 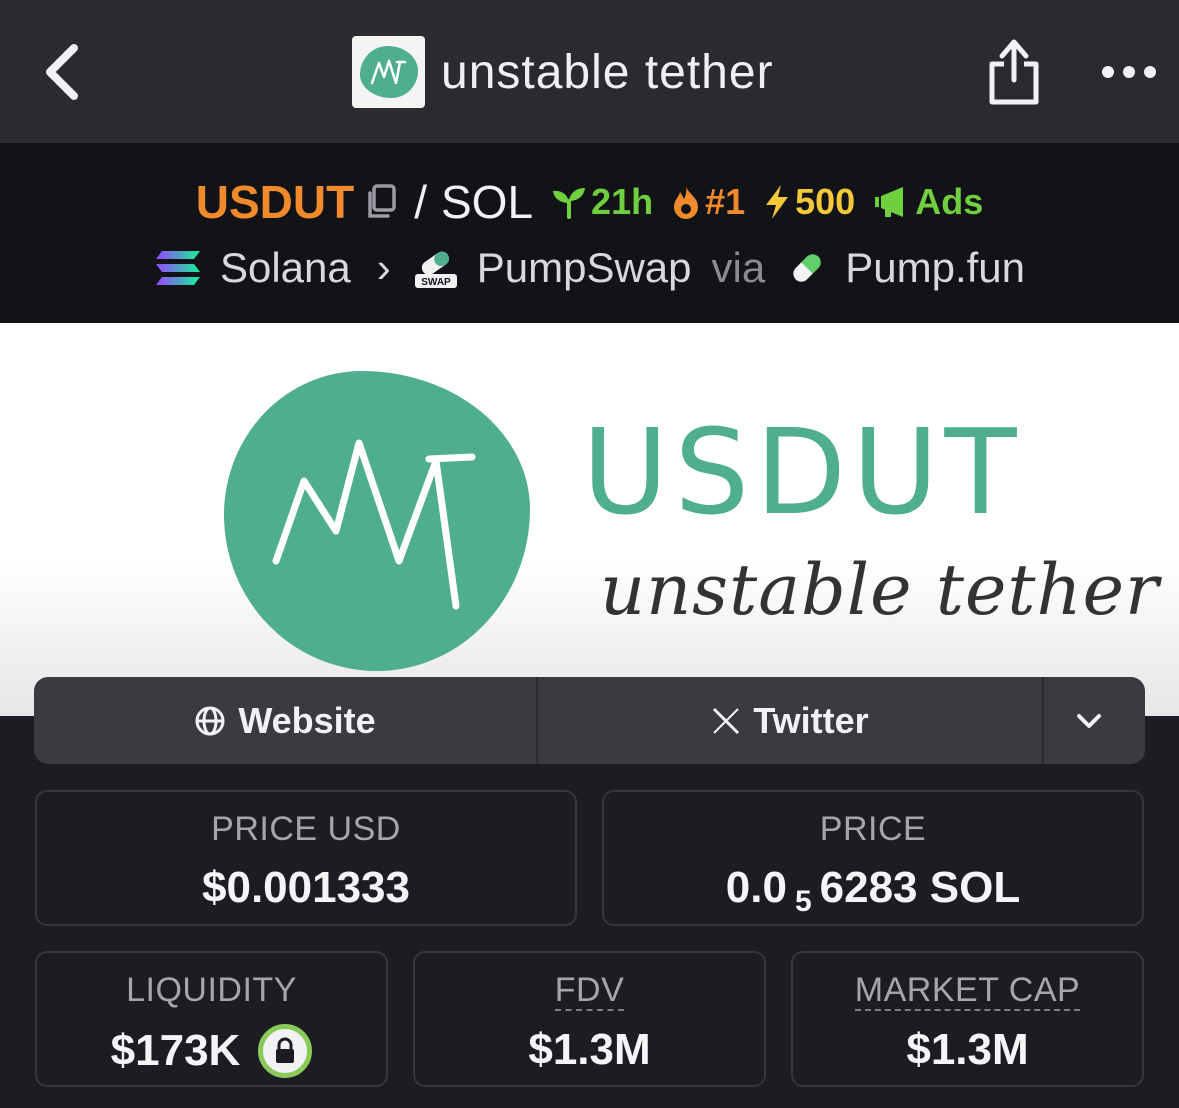 I want to click on via-text: via, so click(x=738, y=267).